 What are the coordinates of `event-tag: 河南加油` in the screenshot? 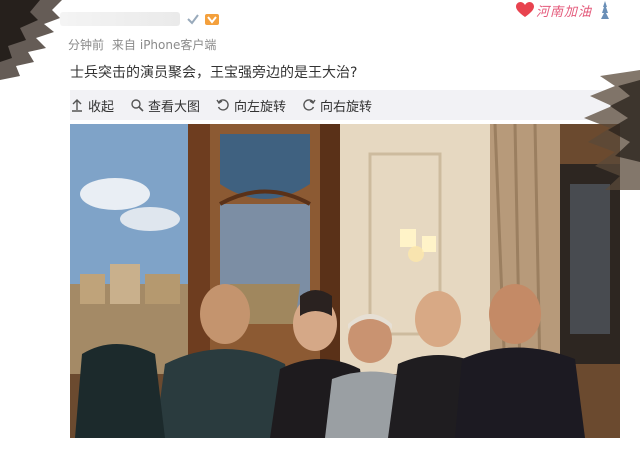 It's located at (563, 10).